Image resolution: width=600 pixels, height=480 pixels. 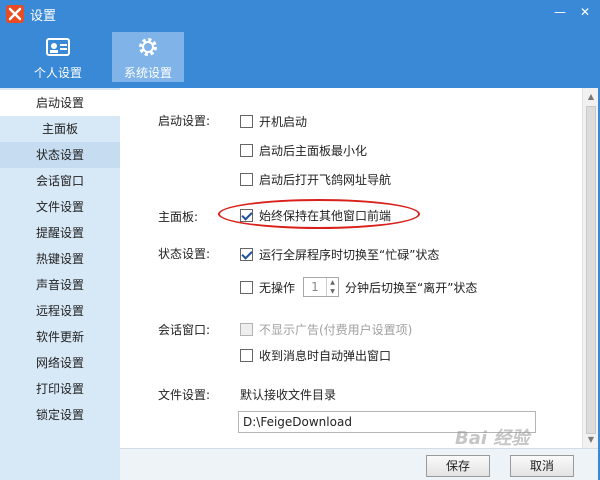 I want to click on feige-logo-icon, so click(x=15, y=14).